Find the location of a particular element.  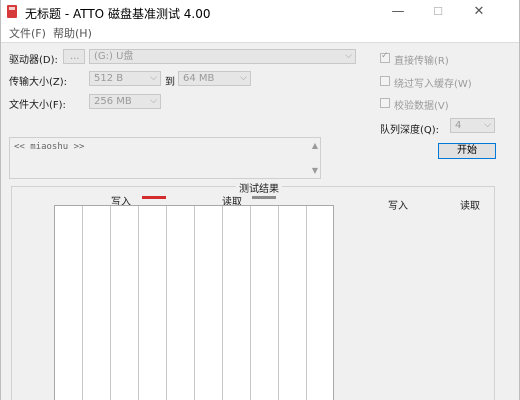

bypass-write-cache-label: 绕过写入缓存(W) is located at coordinates (433, 84).